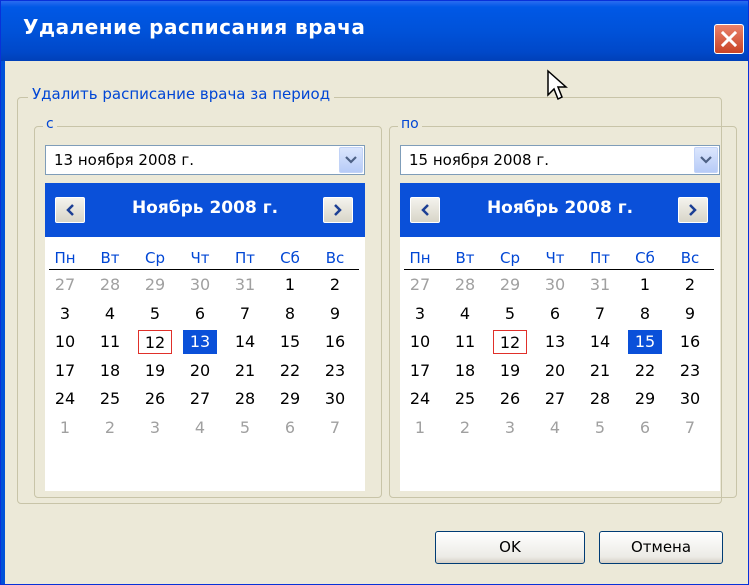 The height and width of the screenshot is (585, 749). What do you see at coordinates (510, 547) in the screenshot?
I see `ok-button: OK` at bounding box center [510, 547].